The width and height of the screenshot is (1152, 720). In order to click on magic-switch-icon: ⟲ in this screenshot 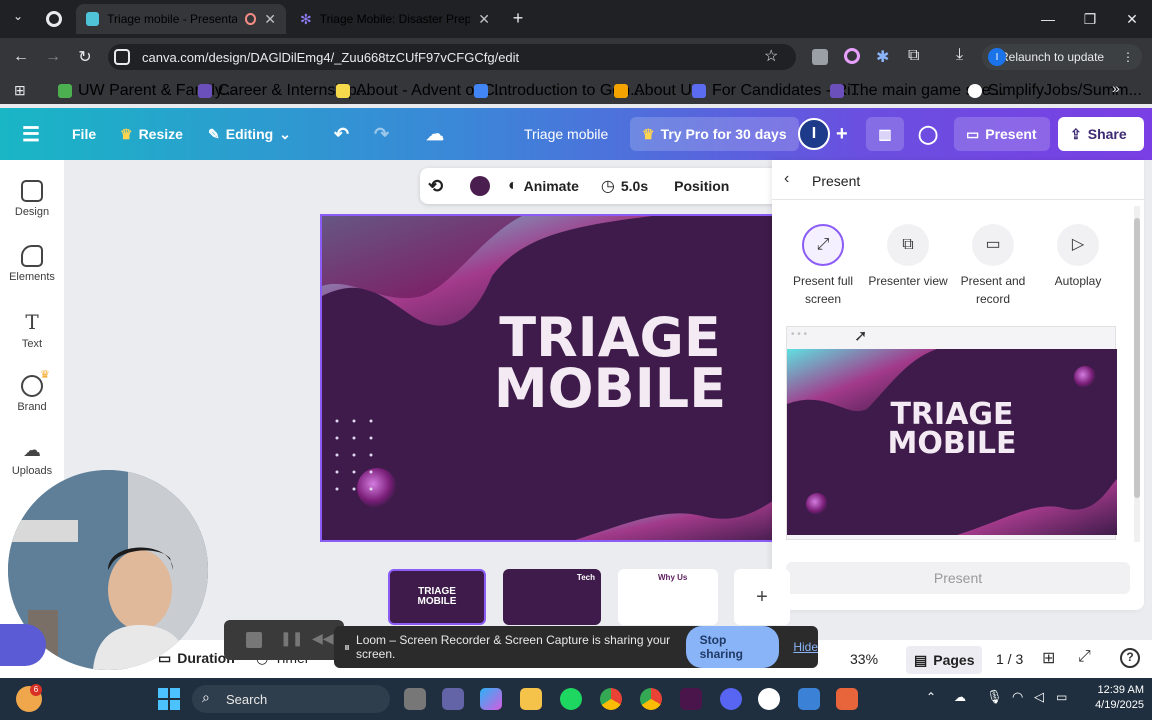, I will do `click(438, 186)`.